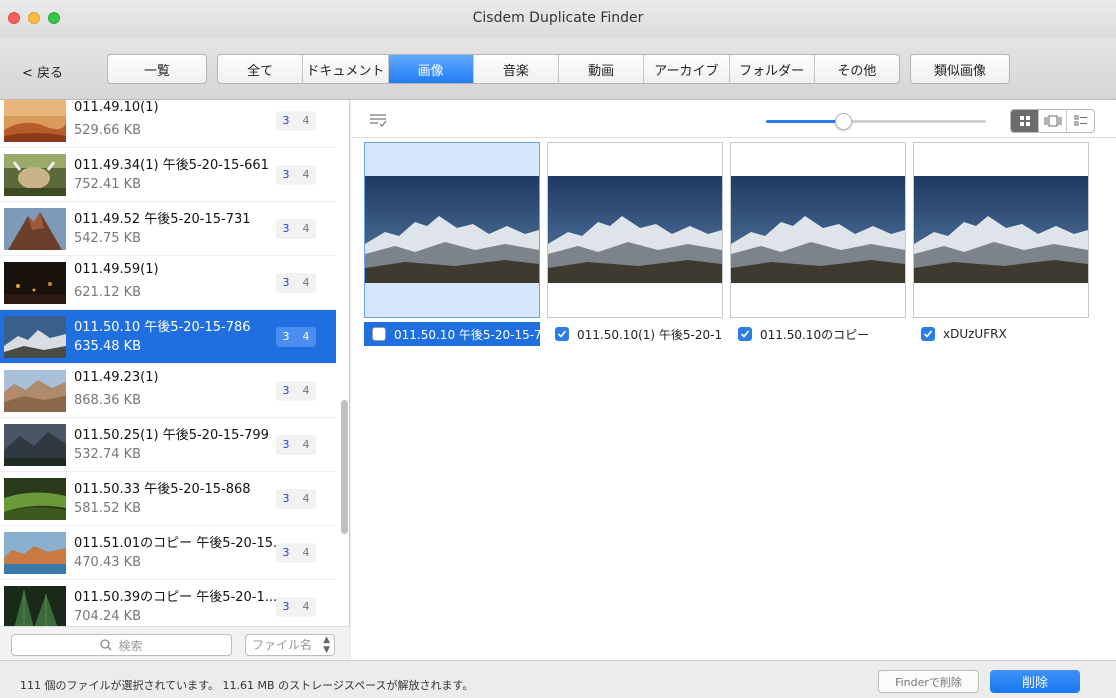 The width and height of the screenshot is (1116, 698). What do you see at coordinates (733, 119) in the screenshot?
I see `preview-toolbar` at bounding box center [733, 119].